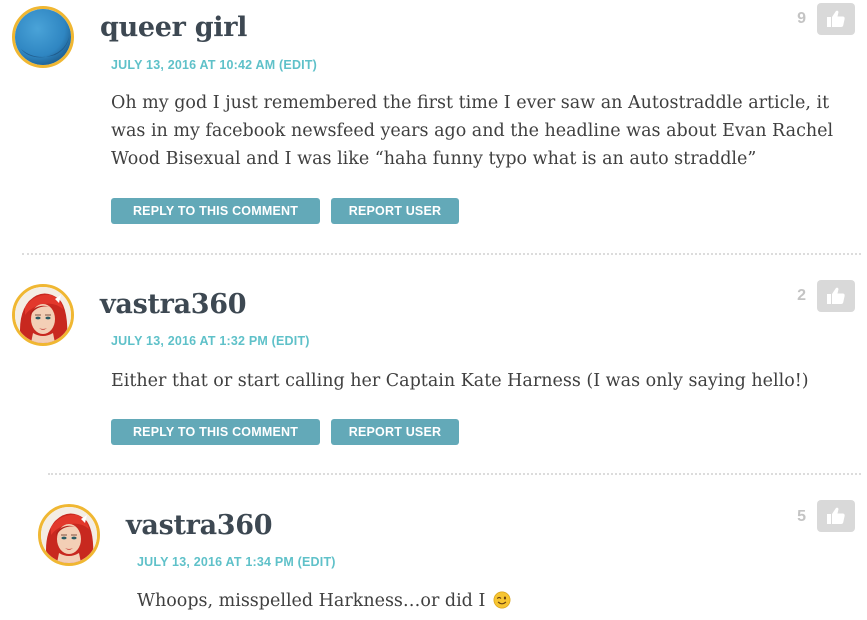 The width and height of the screenshot is (867, 620). I want to click on comment-author: queer girl, so click(173, 27).